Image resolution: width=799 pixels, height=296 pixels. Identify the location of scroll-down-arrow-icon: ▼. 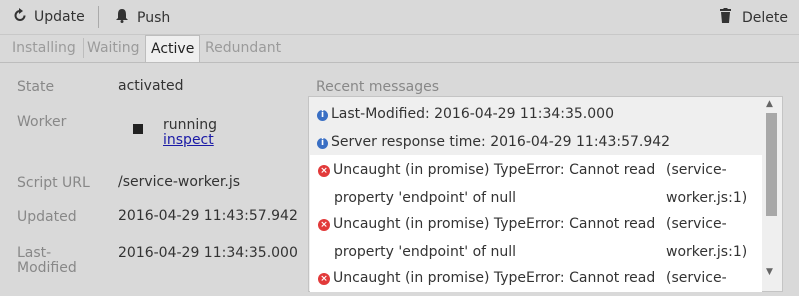
(769, 272).